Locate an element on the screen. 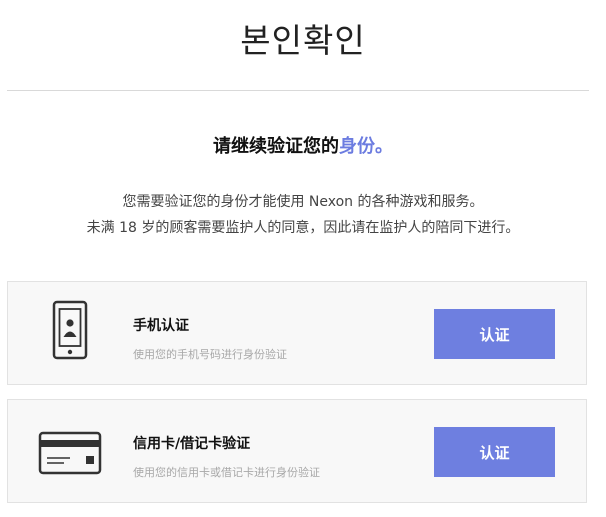 Image resolution: width=606 pixels, height=517 pixels. headline-accent: 身份。 is located at coordinates (366, 146).